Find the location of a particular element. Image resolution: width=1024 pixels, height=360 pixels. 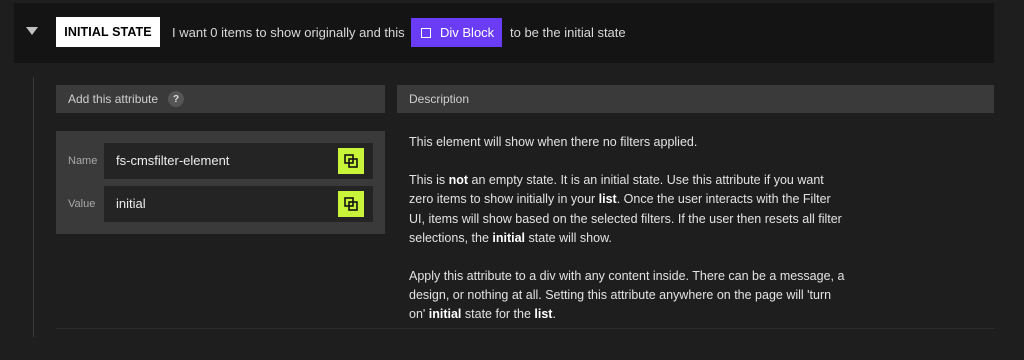

description-text: state for the is located at coordinates (498, 314).